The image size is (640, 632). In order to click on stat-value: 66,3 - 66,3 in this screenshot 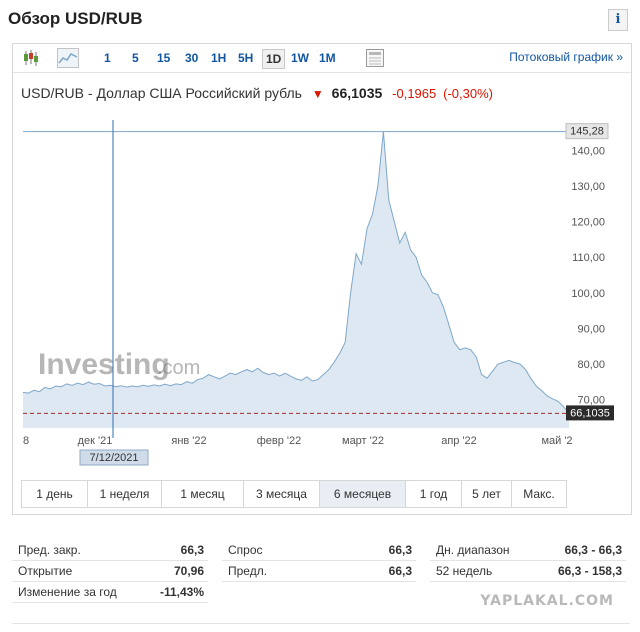, I will do `click(593, 550)`.